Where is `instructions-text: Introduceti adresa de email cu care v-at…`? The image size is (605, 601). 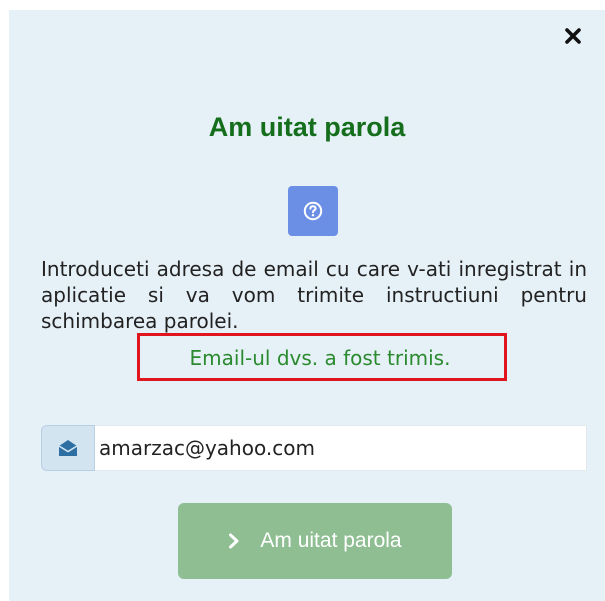 instructions-text: Introduceti adresa de email cu care v-at… is located at coordinates (314, 295).